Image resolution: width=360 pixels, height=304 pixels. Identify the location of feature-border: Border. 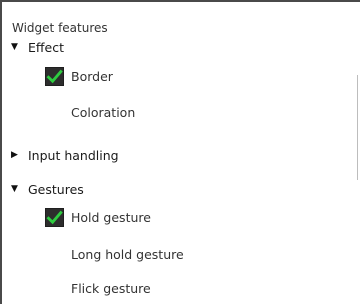
(174, 76).